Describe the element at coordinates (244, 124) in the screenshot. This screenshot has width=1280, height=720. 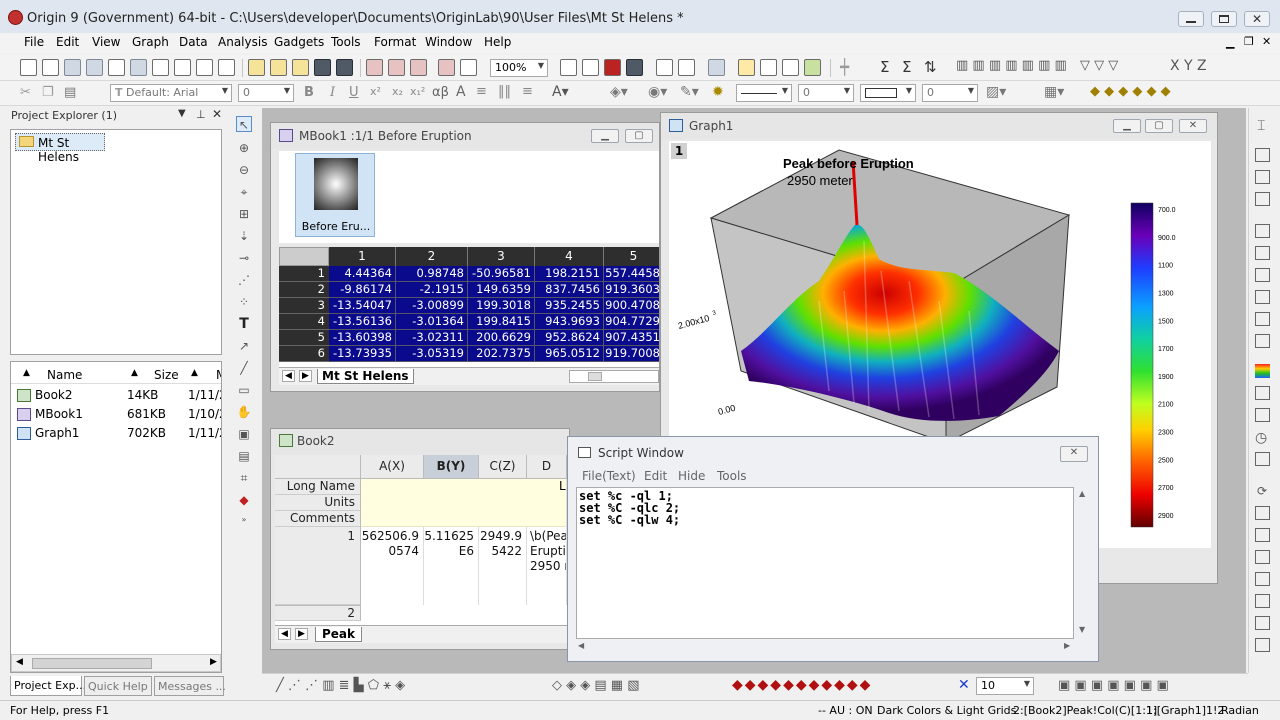
I see `pointer-icon: ↖` at that location.